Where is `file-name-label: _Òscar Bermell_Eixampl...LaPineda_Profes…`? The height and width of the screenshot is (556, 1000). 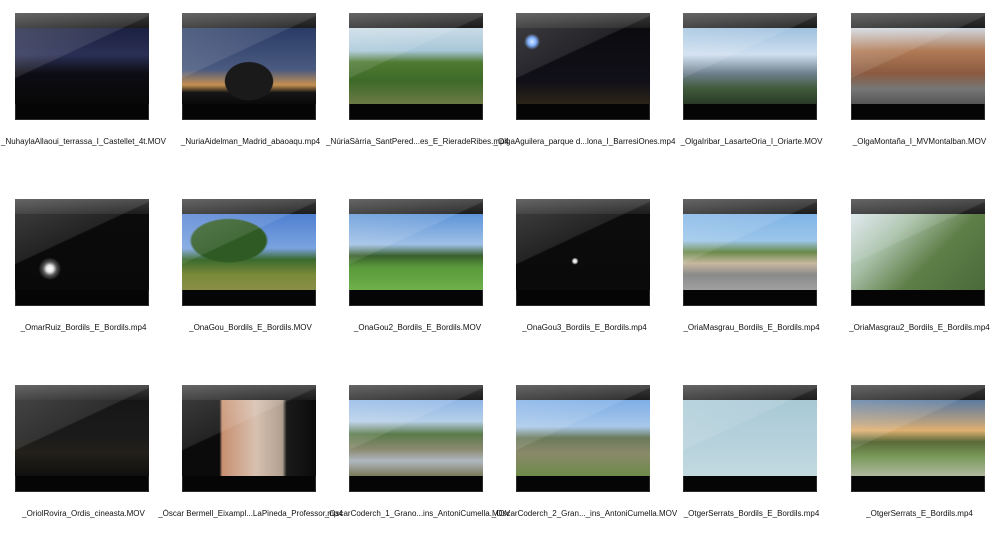
file-name-label: _Òscar Bermell_Eixampl...LaPineda_Profes… is located at coordinates (250, 513).